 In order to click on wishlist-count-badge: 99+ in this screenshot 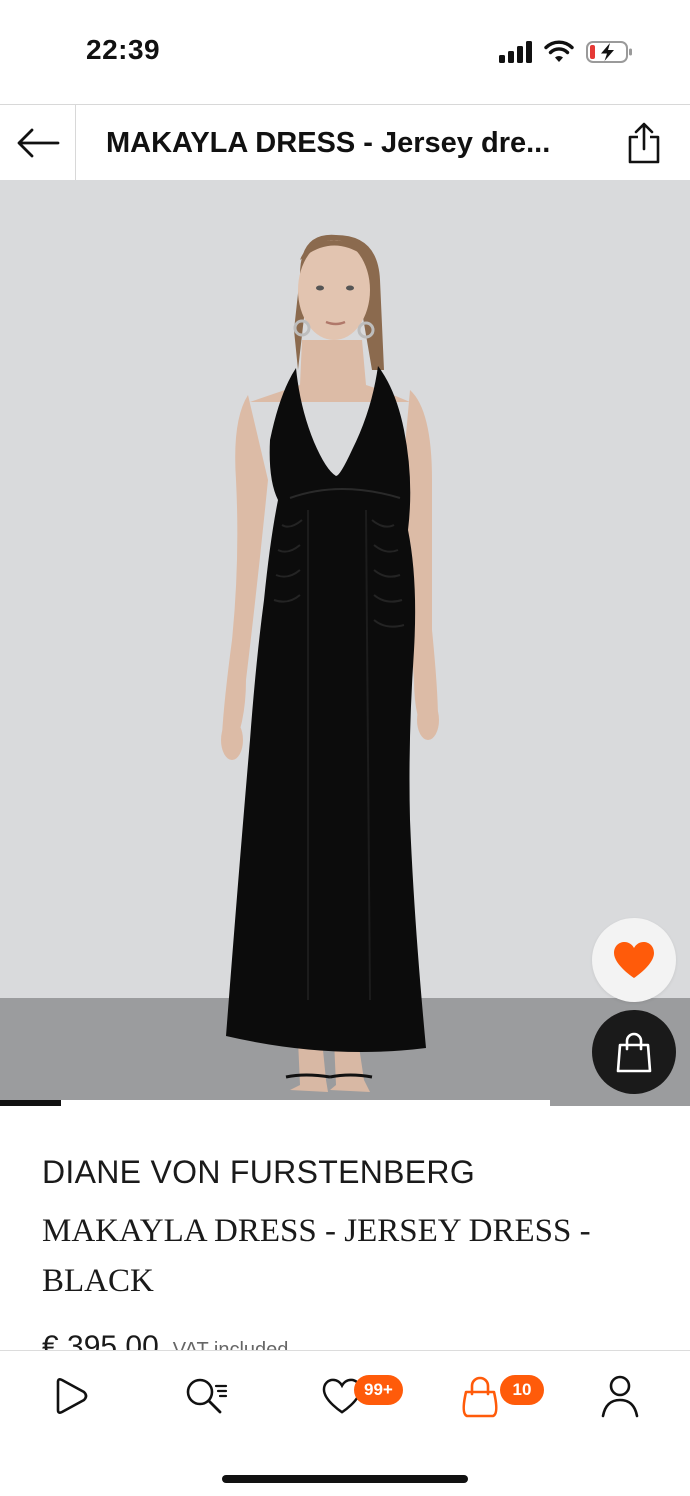, I will do `click(378, 1390)`.